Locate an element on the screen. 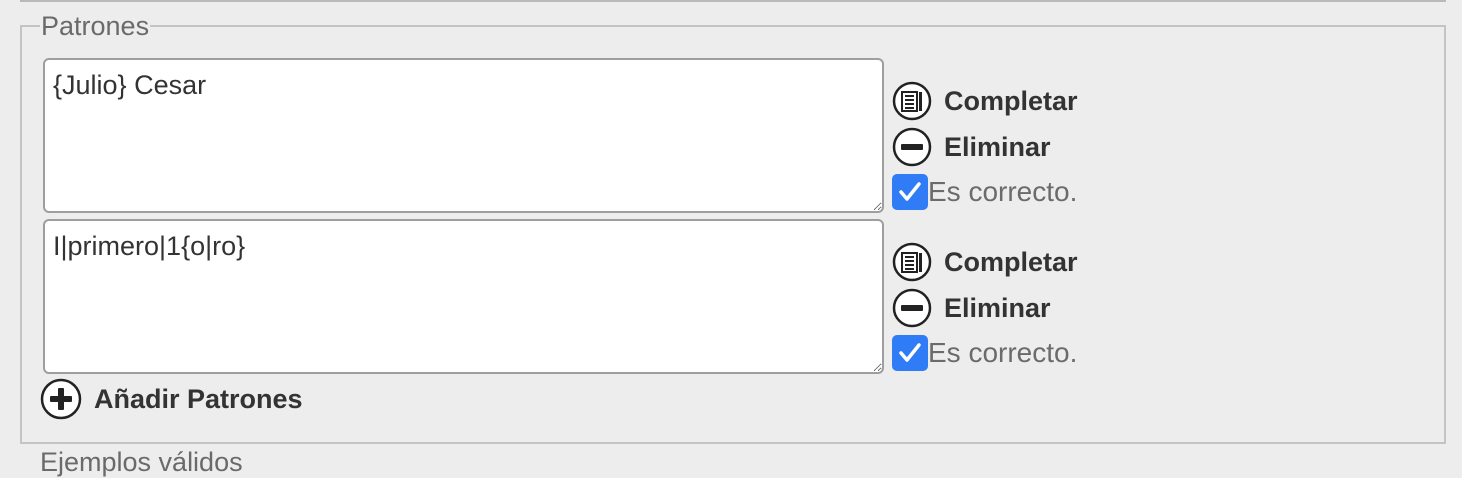 This screenshot has height=478, width=1462. top-divider is located at coordinates (733, 1).